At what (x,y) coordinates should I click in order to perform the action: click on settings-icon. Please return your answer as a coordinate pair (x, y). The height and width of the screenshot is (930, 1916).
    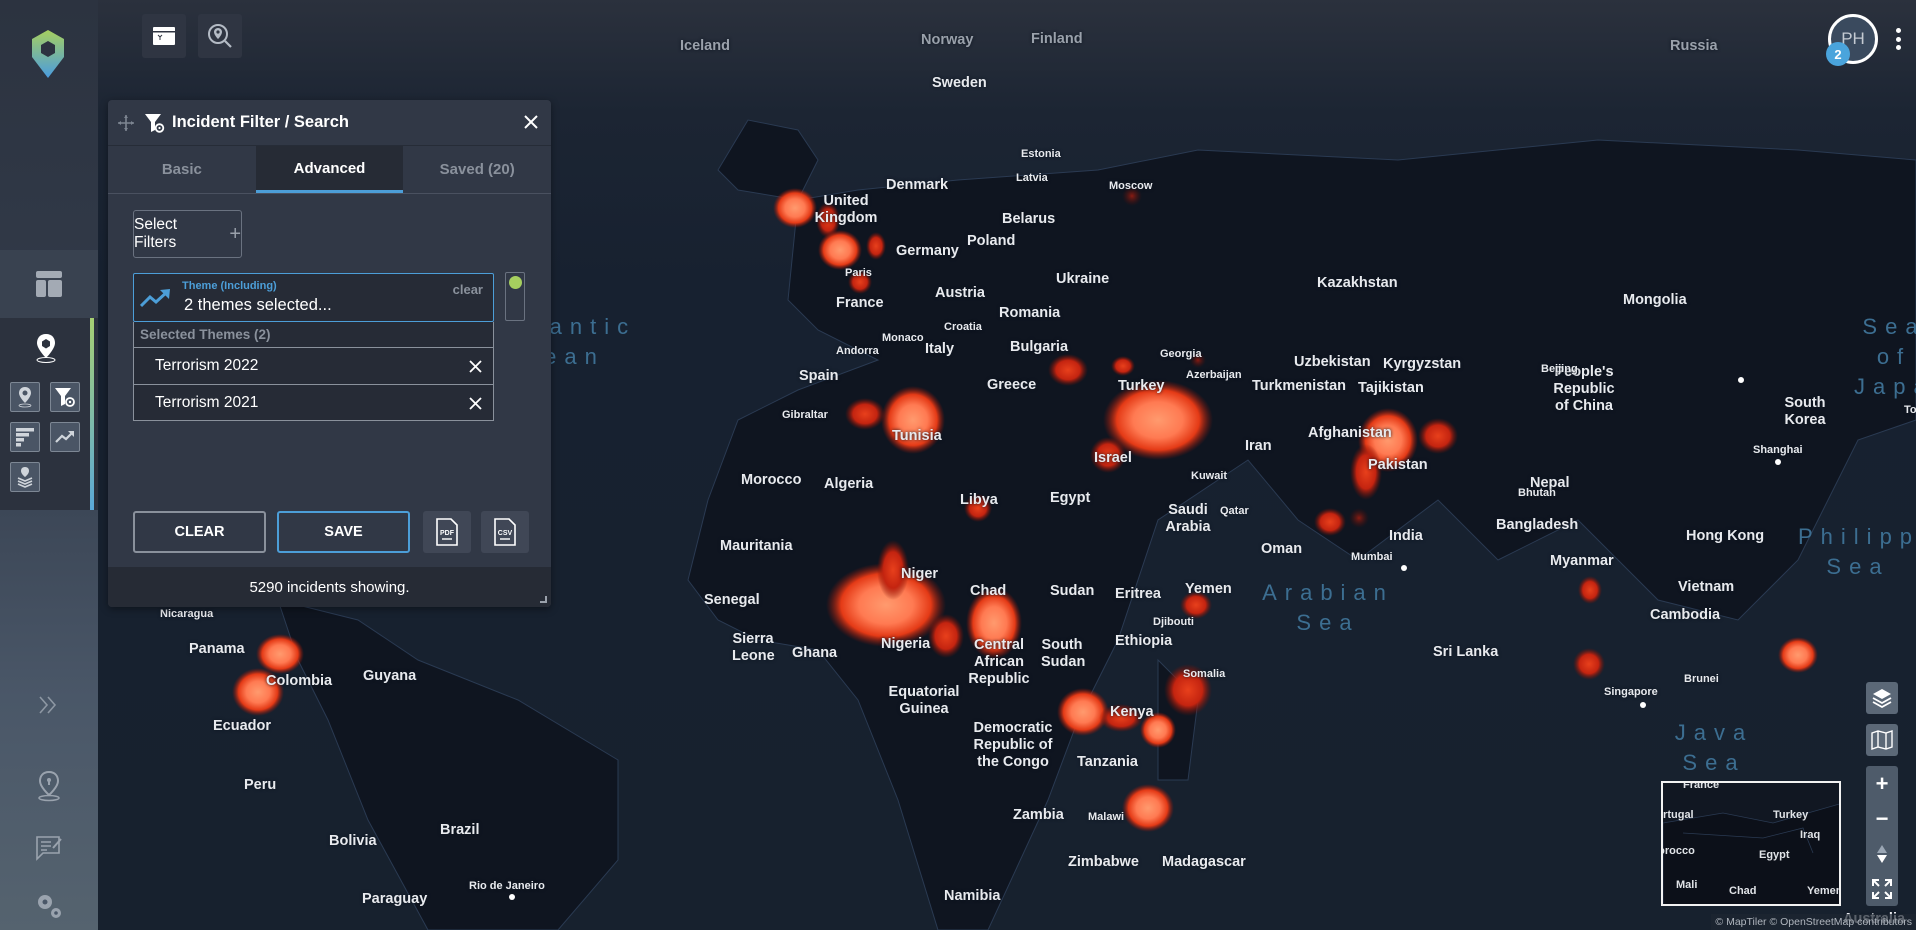
    Looking at the image, I should click on (49, 906).